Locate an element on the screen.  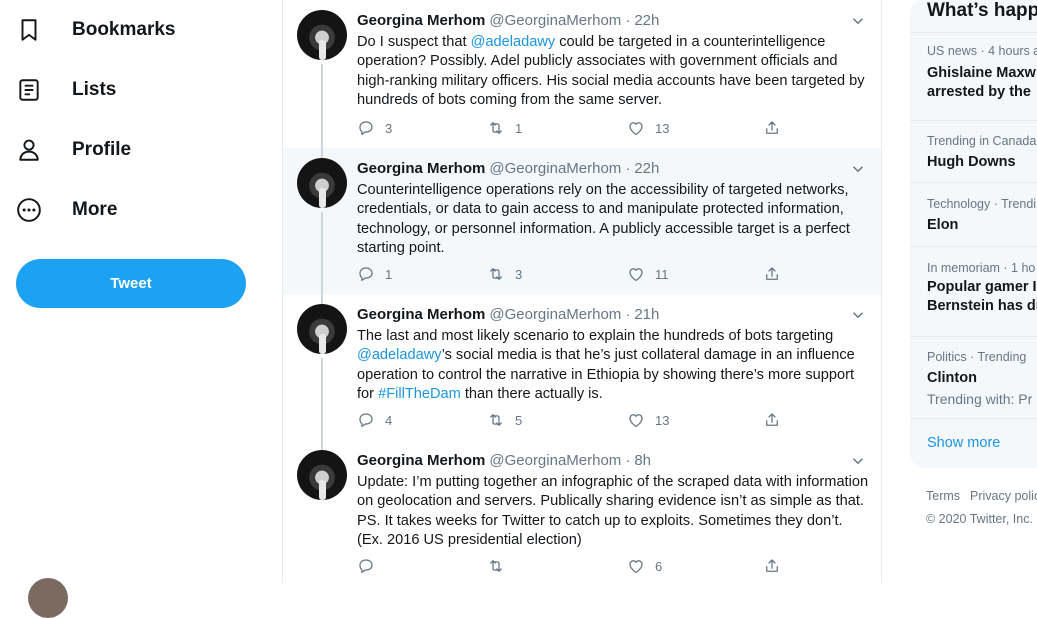
like-button: 11 is located at coordinates (648, 274).